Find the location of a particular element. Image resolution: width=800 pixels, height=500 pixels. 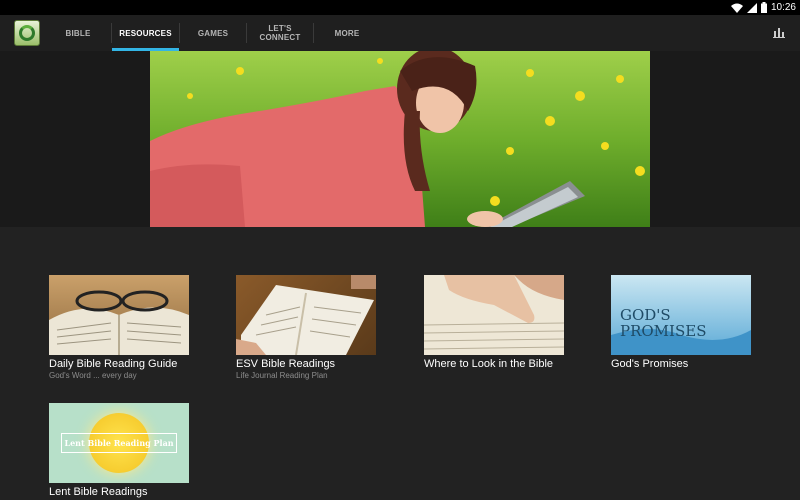

bible-app-logo-icon is located at coordinates (27, 33).